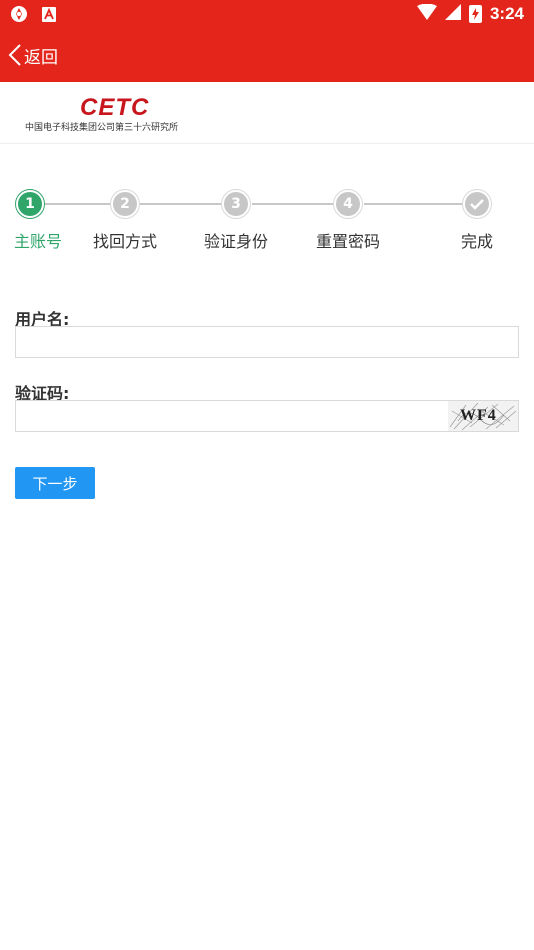 The width and height of the screenshot is (534, 950). Describe the element at coordinates (267, 14) in the screenshot. I see `status-bar: 3:24` at that location.